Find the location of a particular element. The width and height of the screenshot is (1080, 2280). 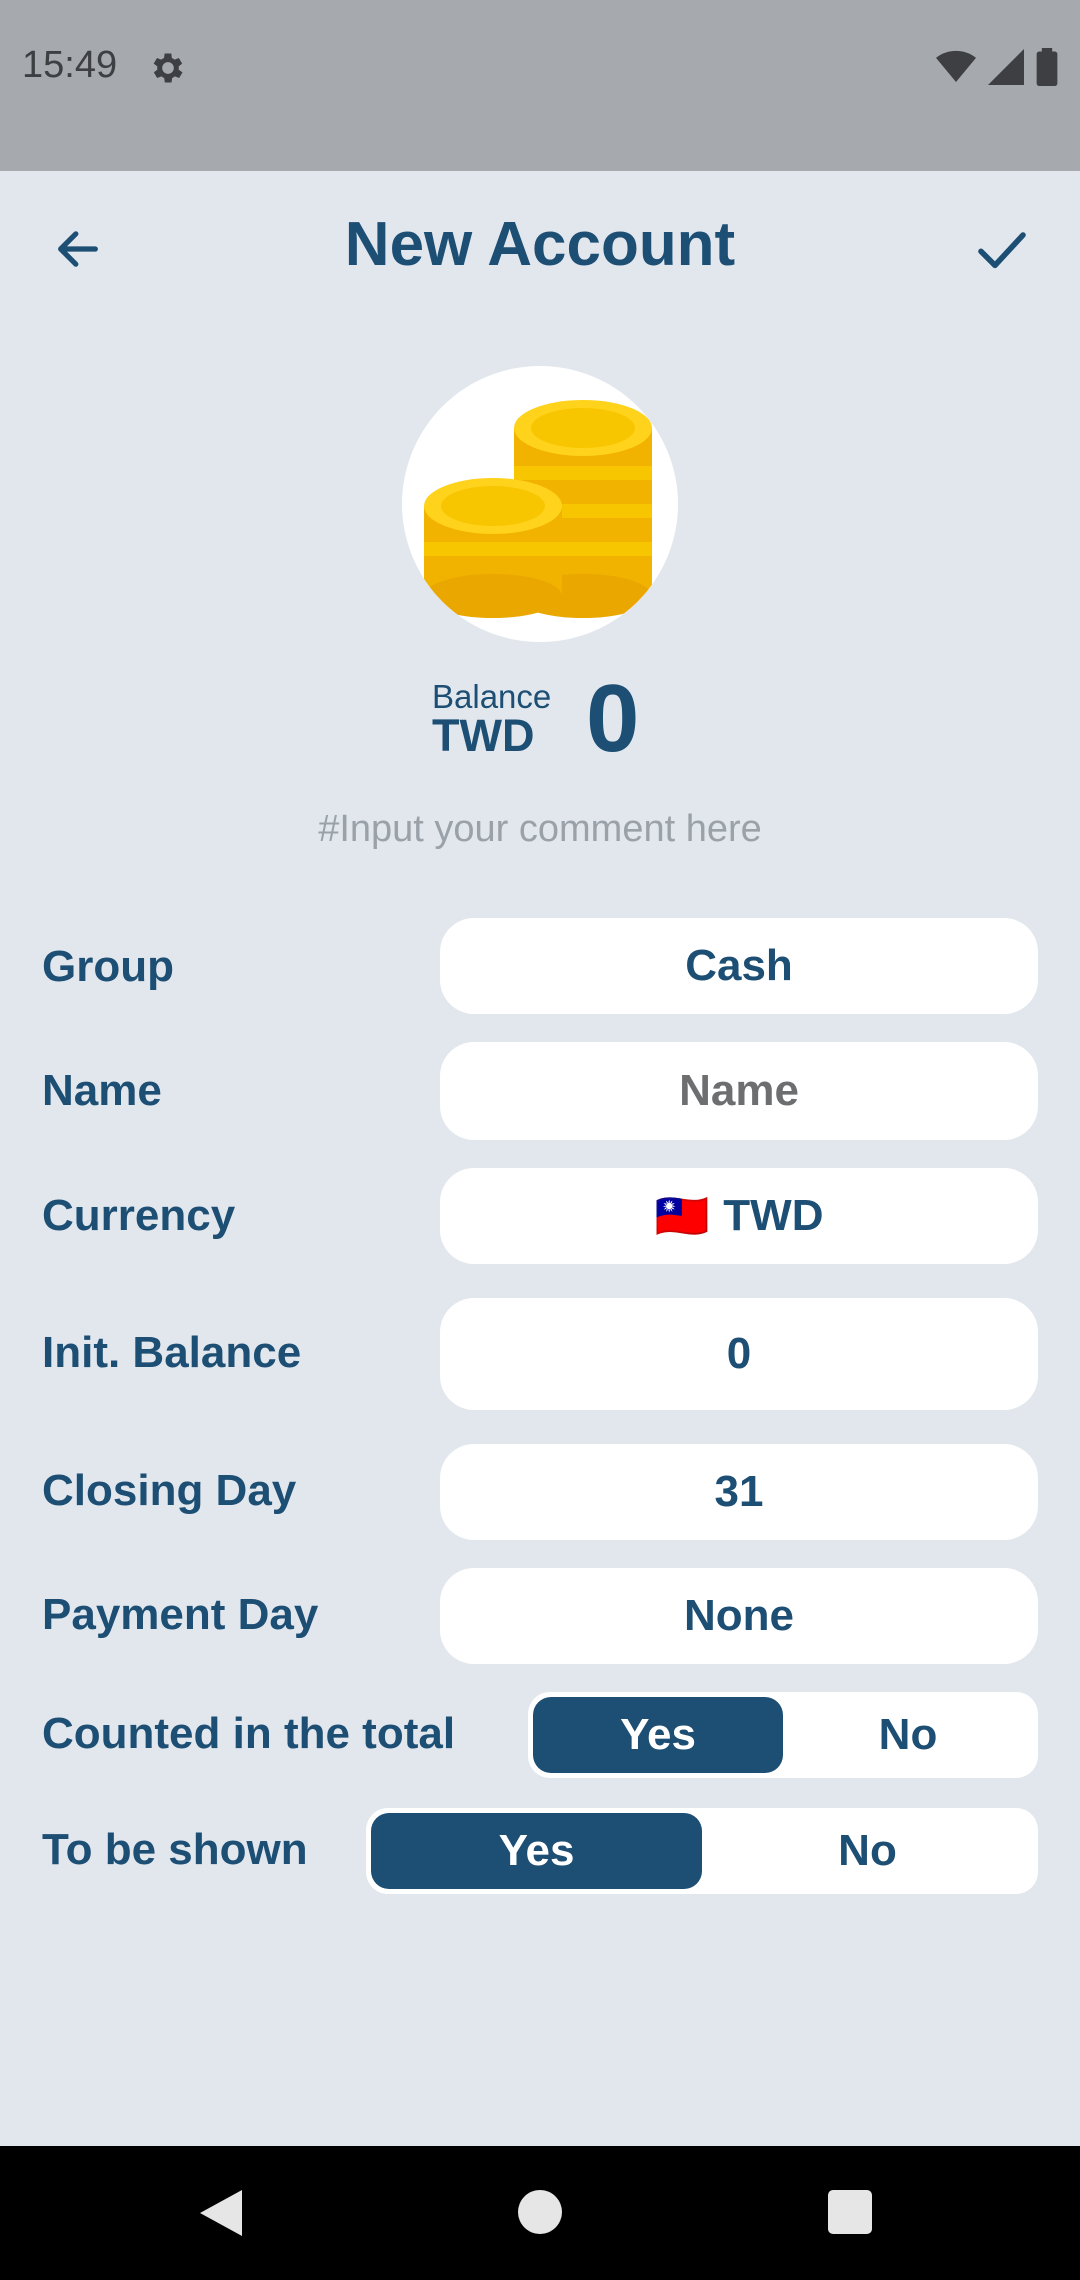

comment-input: #Input your comment here is located at coordinates (540, 829).